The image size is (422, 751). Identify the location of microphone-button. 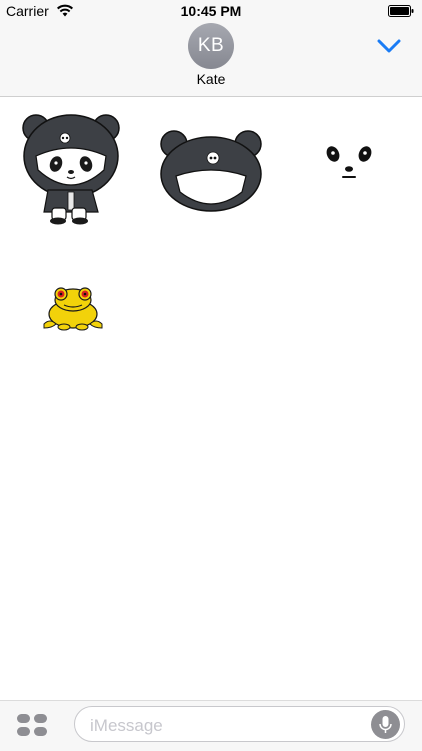
(385, 724).